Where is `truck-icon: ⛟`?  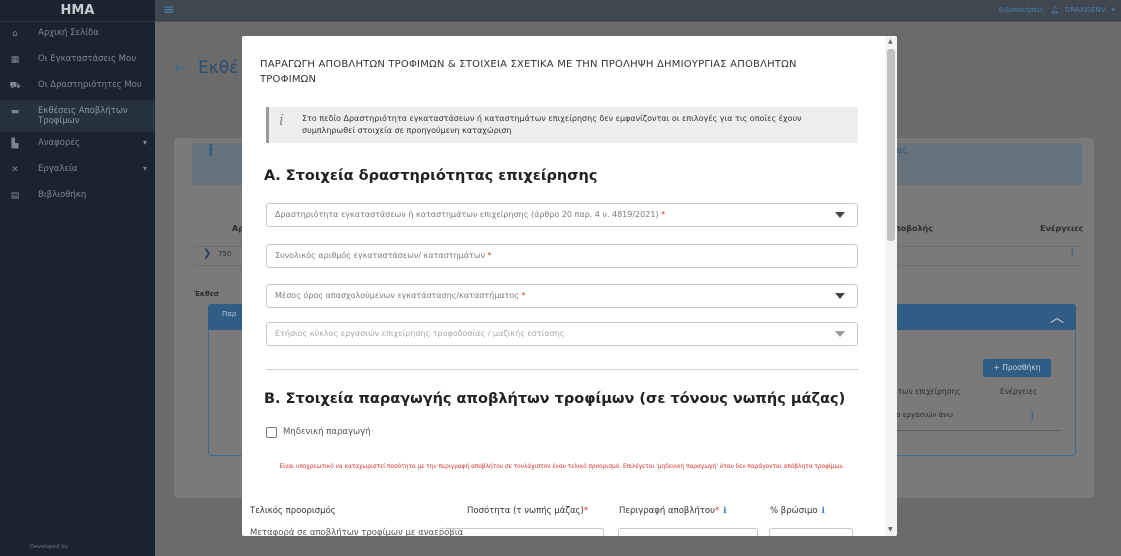
truck-icon: ⛟ is located at coordinates (15, 86).